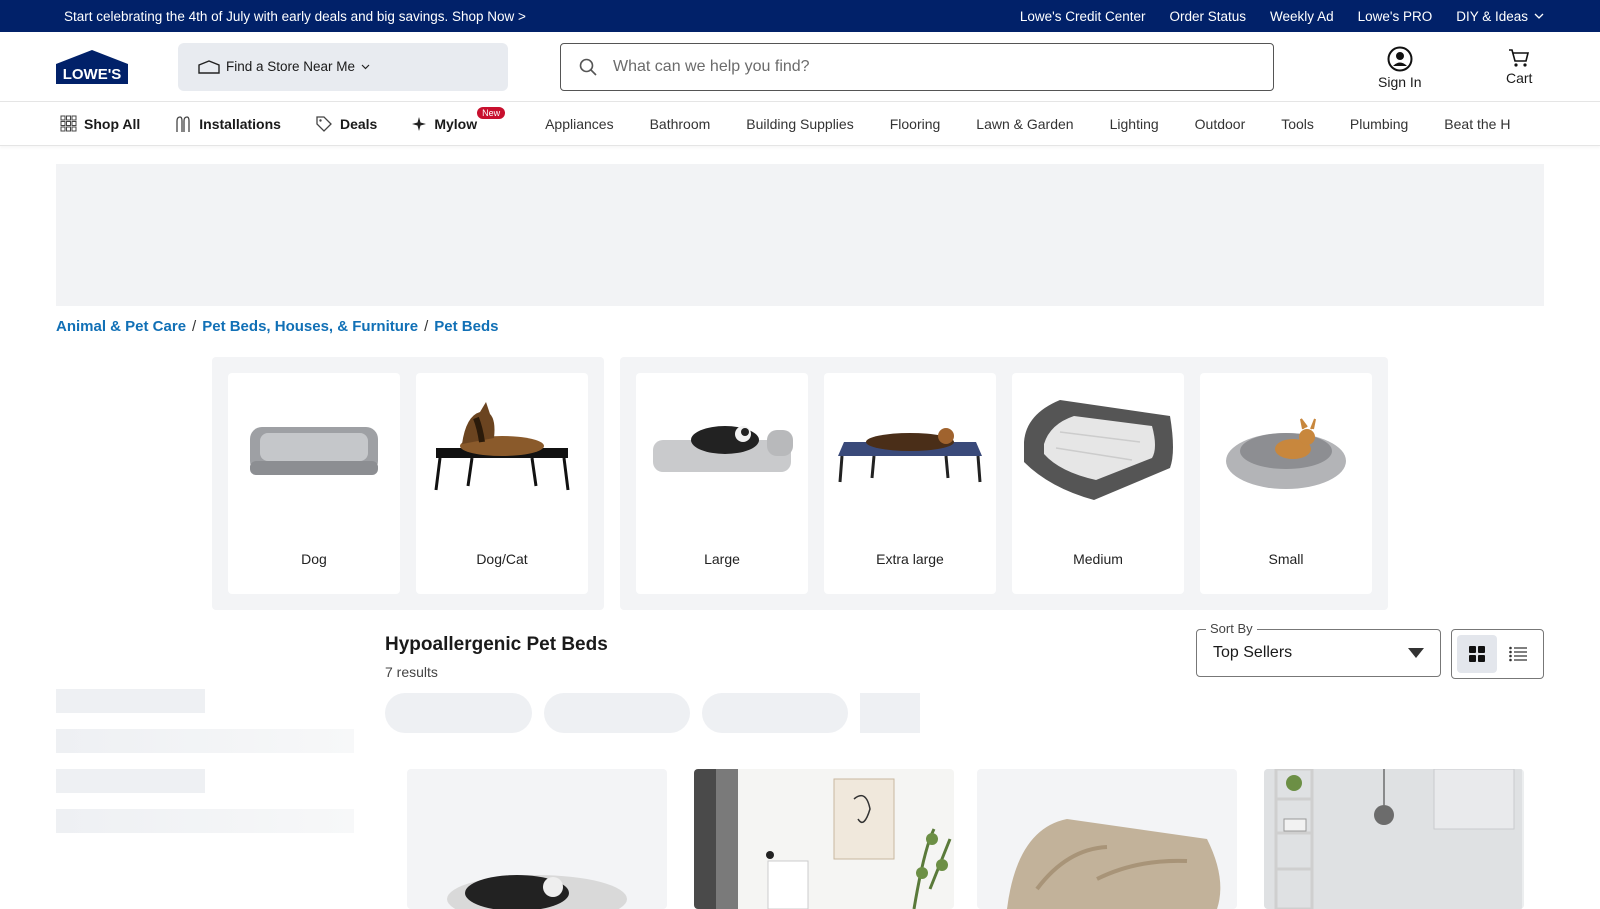 The height and width of the screenshot is (909, 1600). I want to click on credit-center-link: Lowe's Credit Center, so click(1083, 16).